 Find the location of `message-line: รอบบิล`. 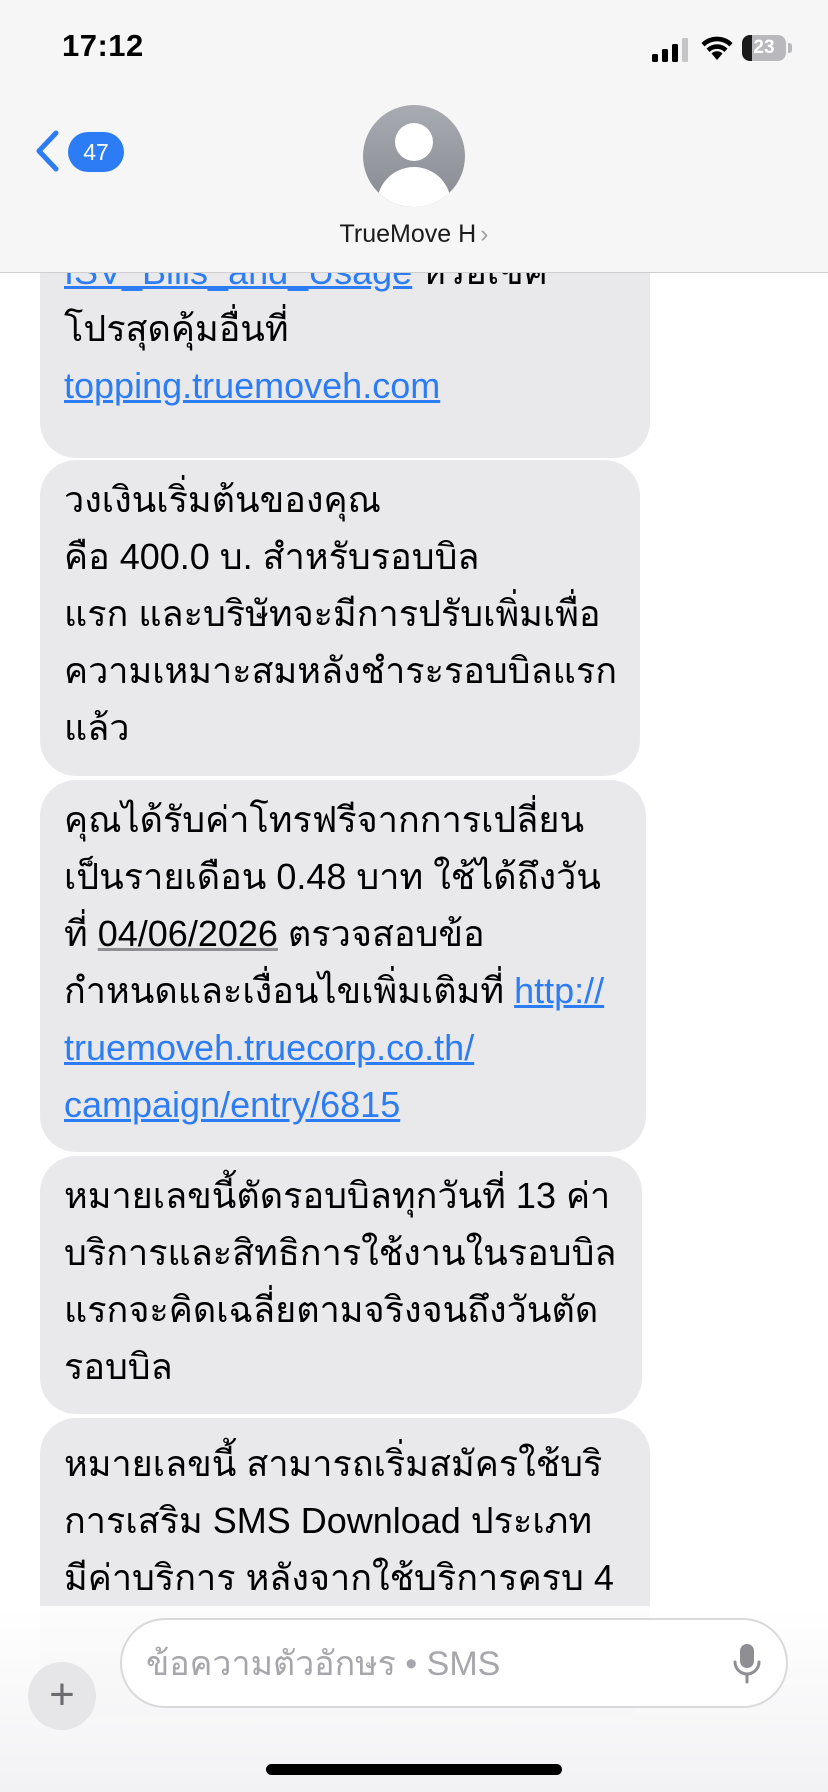

message-line: รอบบิล is located at coordinates (118, 1367).